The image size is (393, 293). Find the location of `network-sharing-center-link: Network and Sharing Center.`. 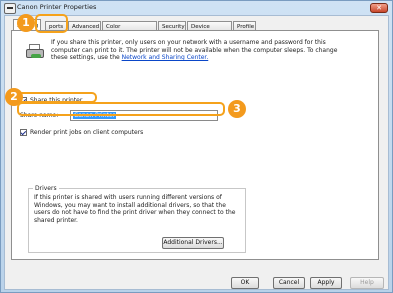

network-sharing-center-link: Network and Sharing Center. is located at coordinates (165, 57).